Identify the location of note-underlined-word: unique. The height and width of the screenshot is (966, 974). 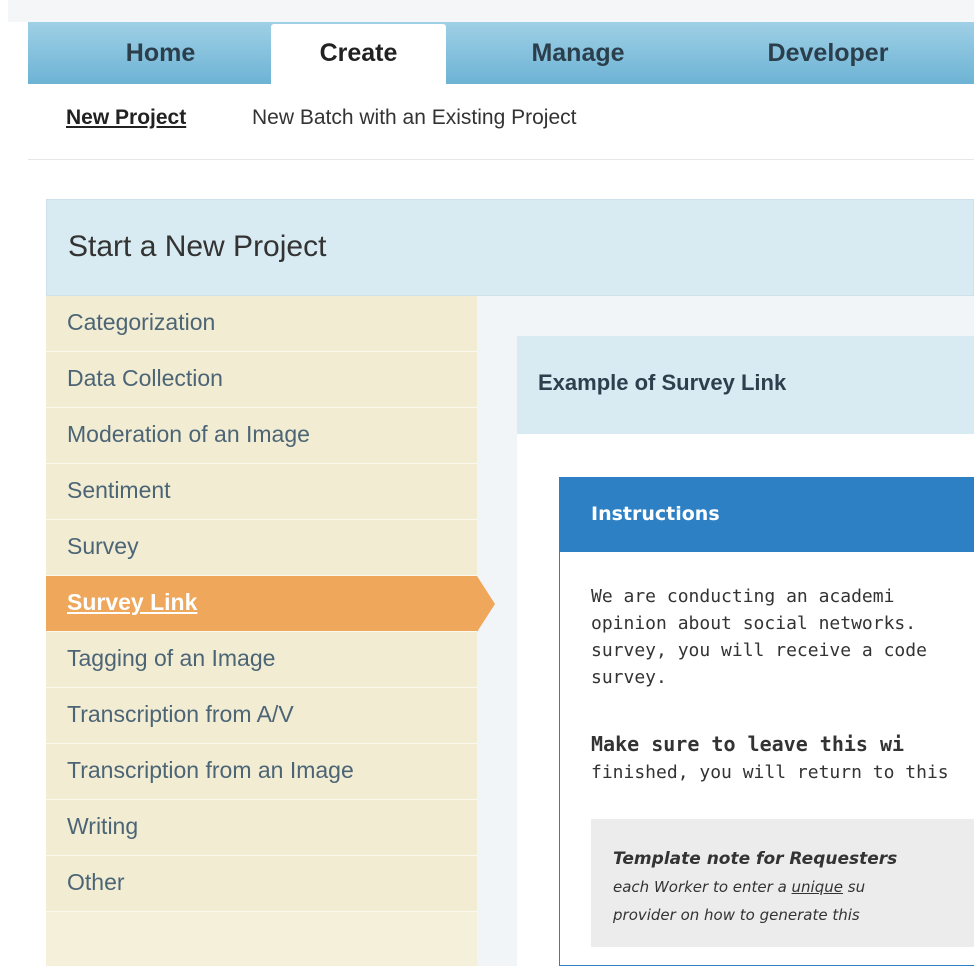
(817, 887).